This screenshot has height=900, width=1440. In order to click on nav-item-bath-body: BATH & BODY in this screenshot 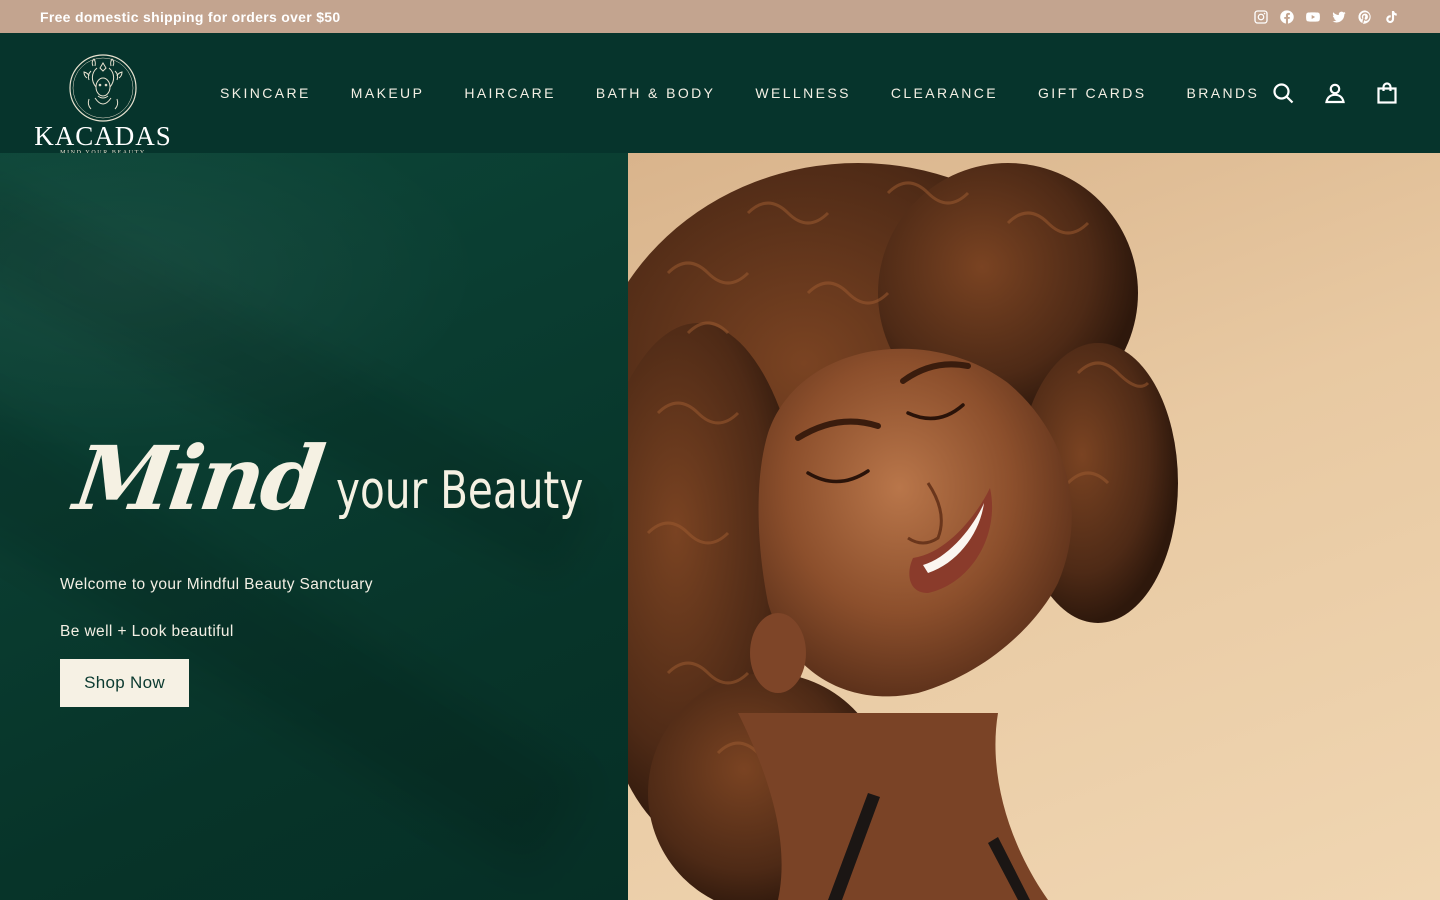, I will do `click(656, 93)`.